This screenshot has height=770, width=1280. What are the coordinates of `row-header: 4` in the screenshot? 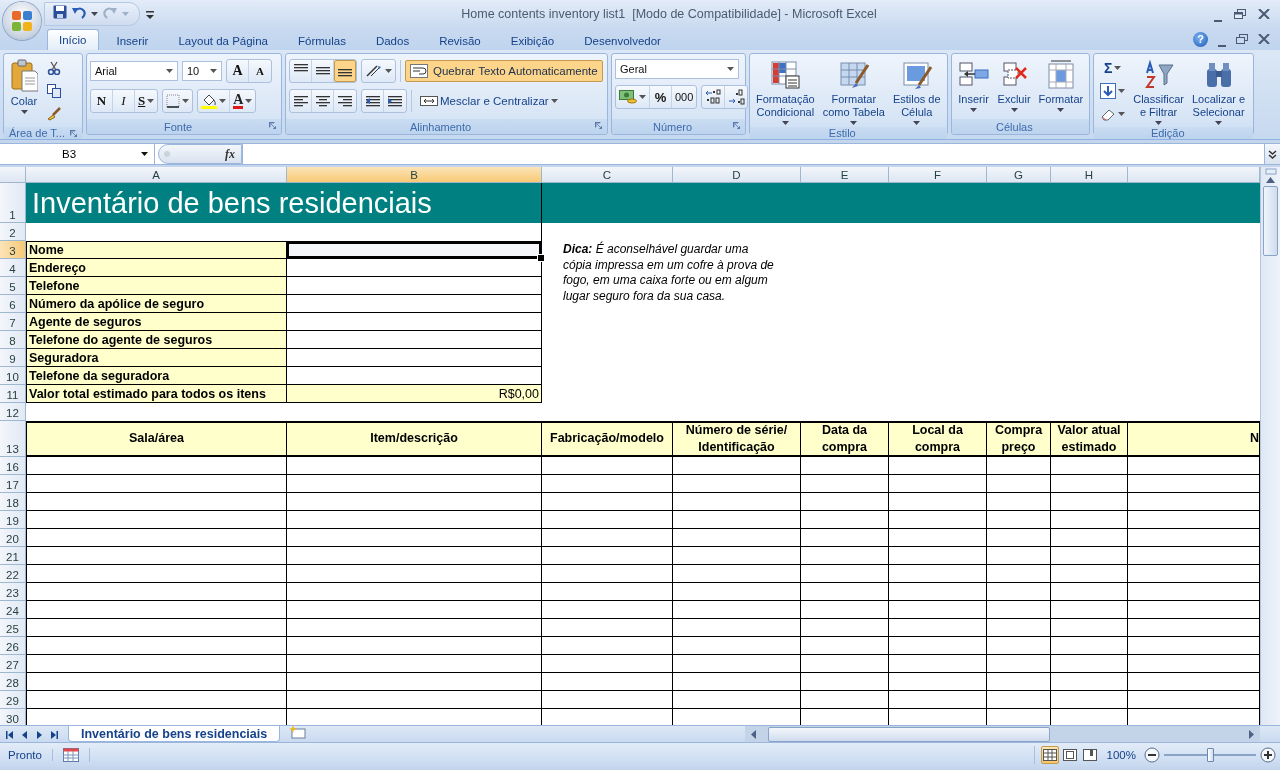 It's located at (13, 268).